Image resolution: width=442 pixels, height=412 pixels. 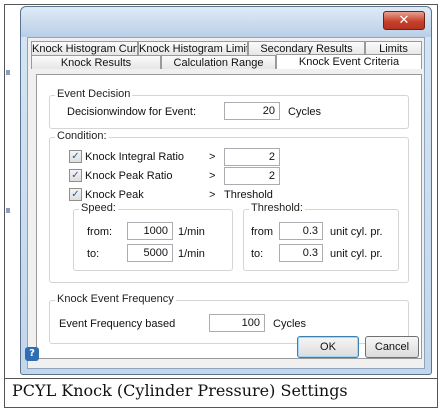 What do you see at coordinates (129, 176) in the screenshot?
I see `knock-peak-ratio-label: Knock Peak Ratio` at bounding box center [129, 176].